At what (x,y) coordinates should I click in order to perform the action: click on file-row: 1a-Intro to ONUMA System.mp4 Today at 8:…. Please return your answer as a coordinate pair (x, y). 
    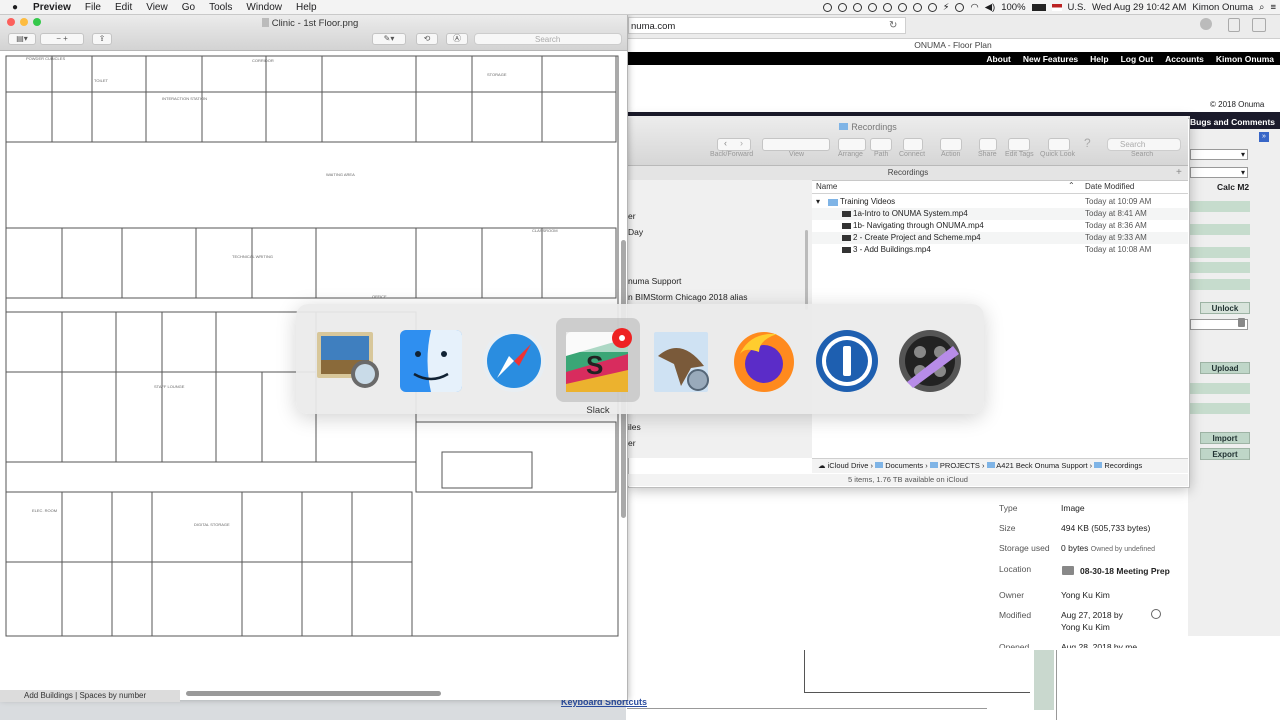
    Looking at the image, I should click on (1000, 214).